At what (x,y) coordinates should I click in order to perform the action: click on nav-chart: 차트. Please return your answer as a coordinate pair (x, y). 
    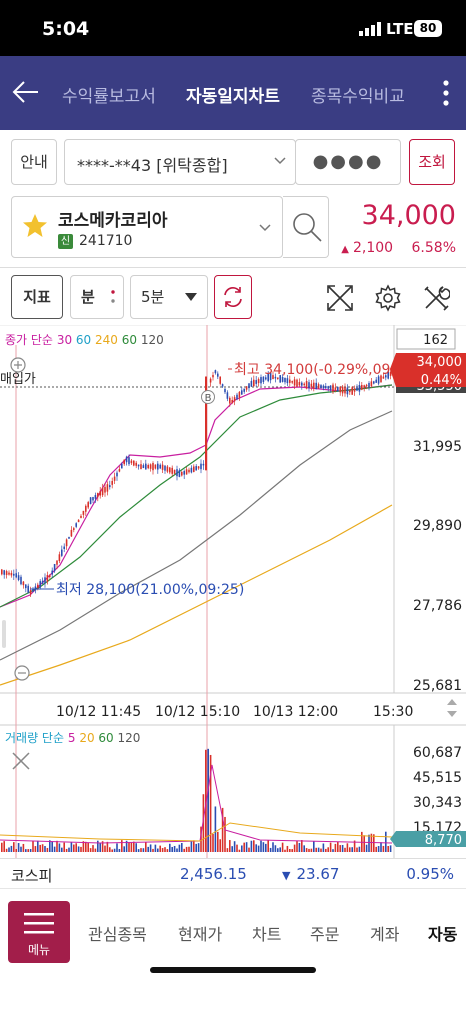
    Looking at the image, I should click on (266, 933).